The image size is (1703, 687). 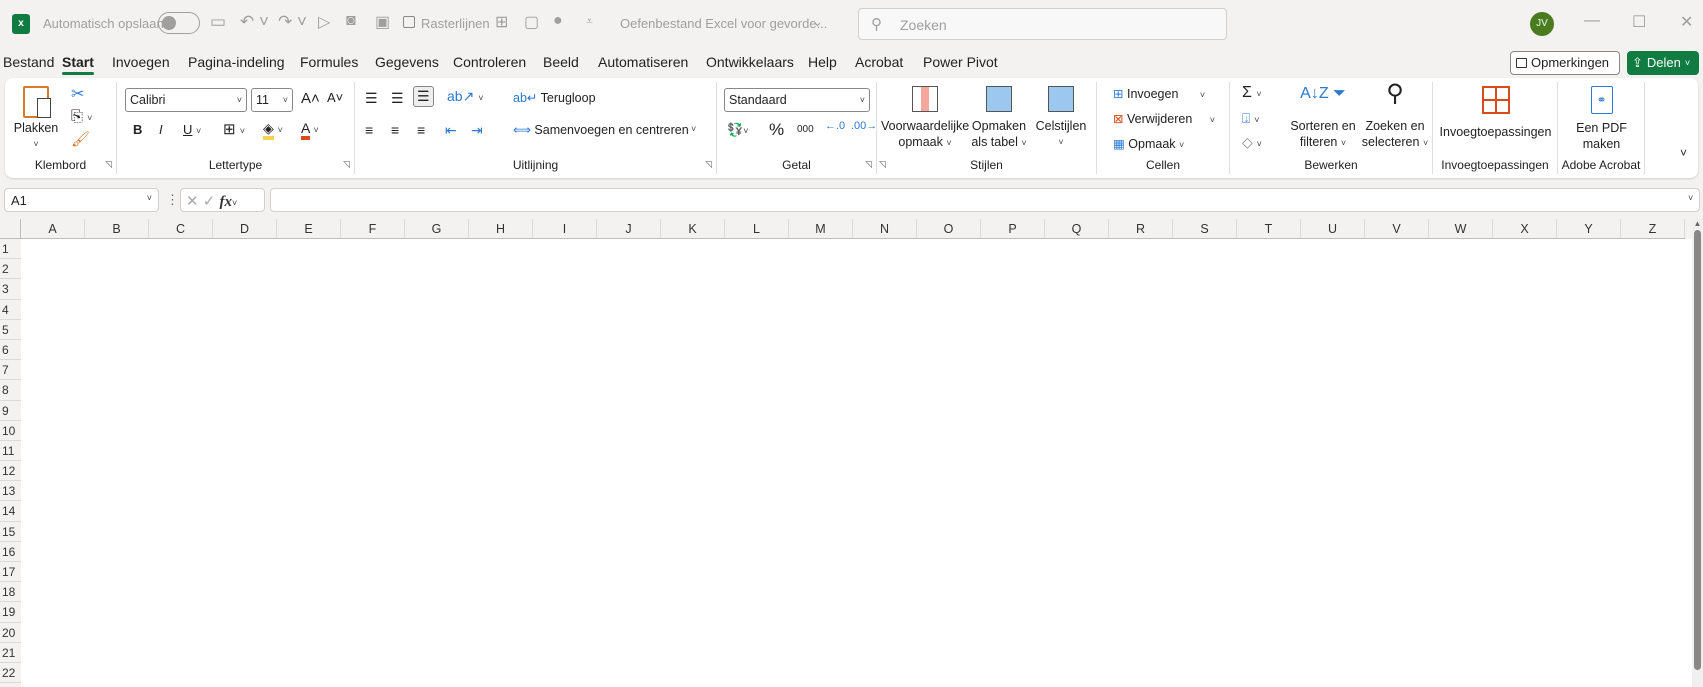 I want to click on font-color-button: A ˅, so click(x=310, y=130).